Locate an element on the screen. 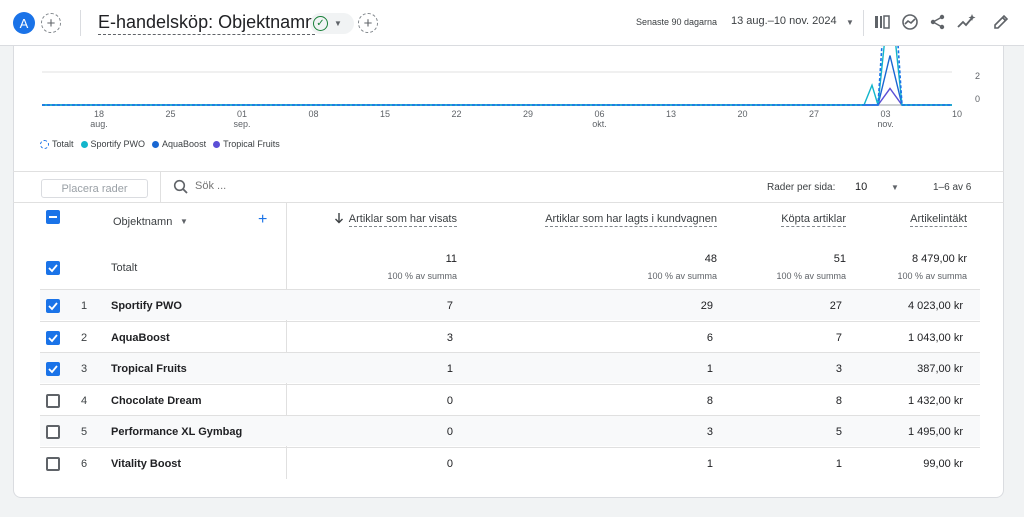 This screenshot has width=1024, height=517. column-header-objektnamn: Objektnamn is located at coordinates (142, 222).